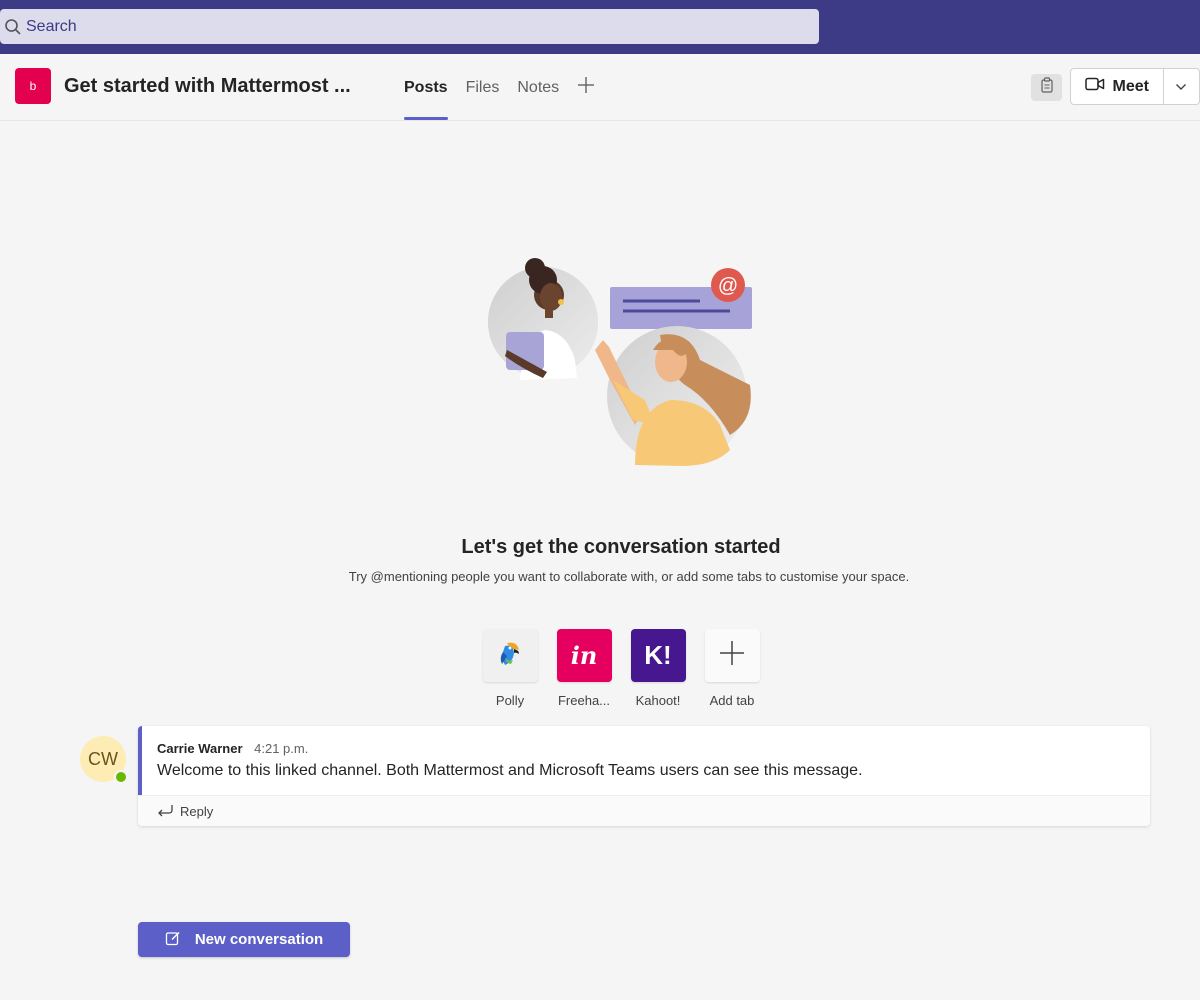 This screenshot has height=1000, width=1200. I want to click on top-bar: Search, so click(600, 27).